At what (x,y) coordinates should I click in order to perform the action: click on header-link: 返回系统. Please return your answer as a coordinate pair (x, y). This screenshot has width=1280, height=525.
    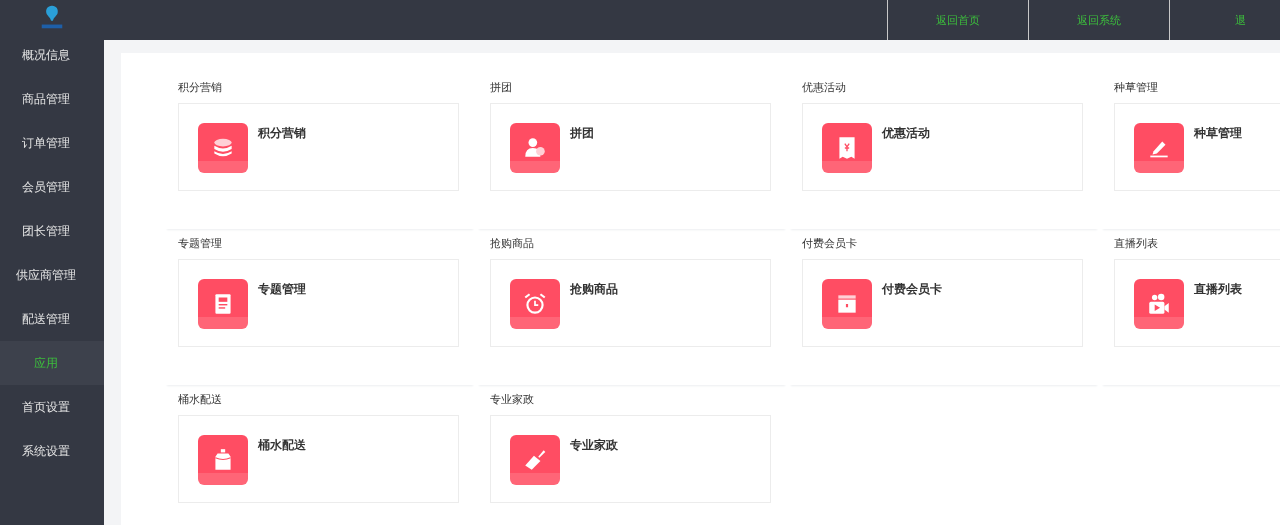
    Looking at the image, I should click on (1098, 20).